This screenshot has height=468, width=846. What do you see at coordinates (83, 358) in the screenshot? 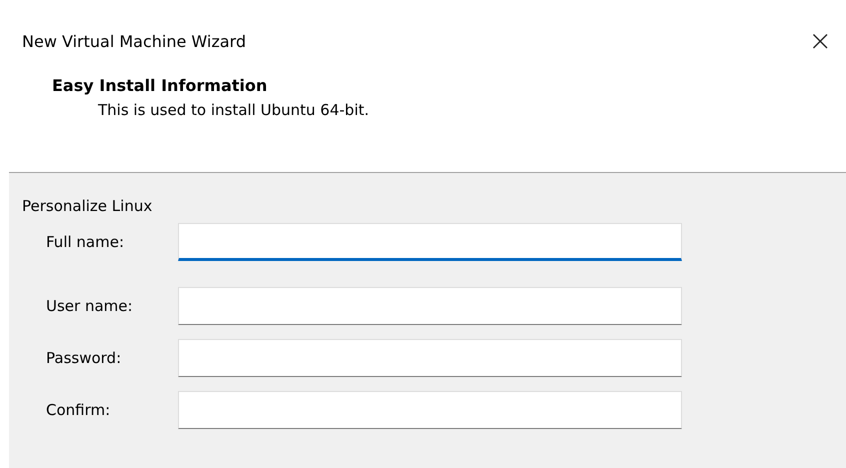
I see `field-label: Password:` at bounding box center [83, 358].